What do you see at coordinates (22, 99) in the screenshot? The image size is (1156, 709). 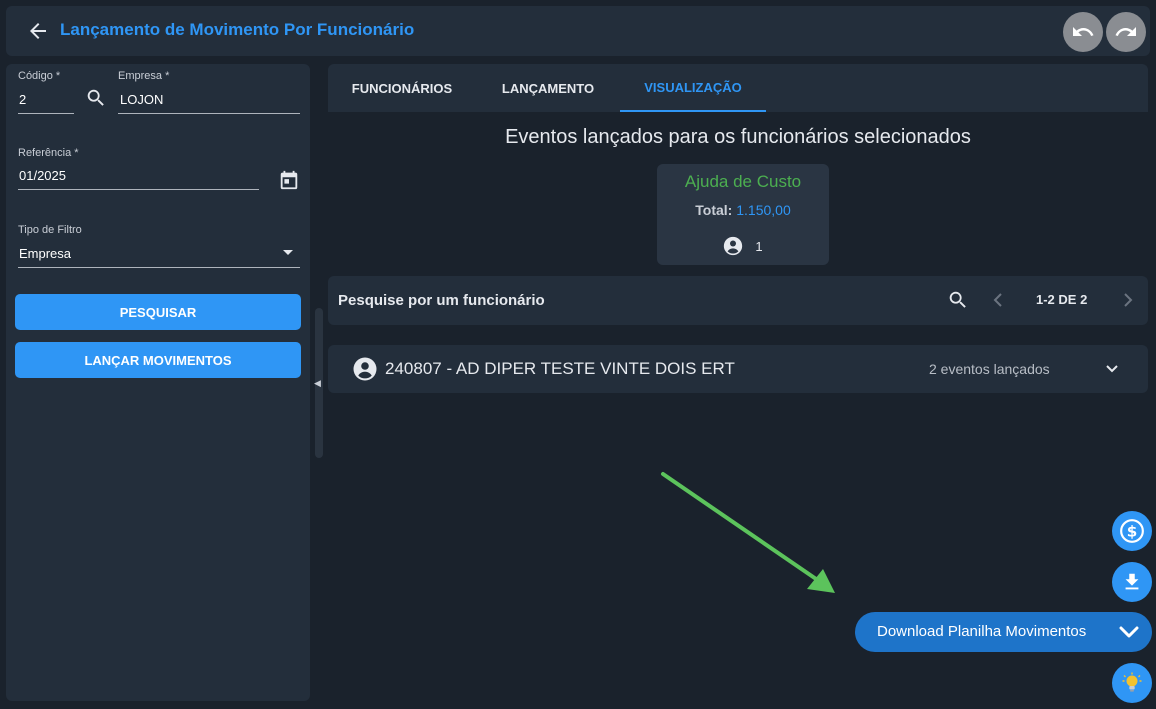 I see `codigo-field: 2` at bounding box center [22, 99].